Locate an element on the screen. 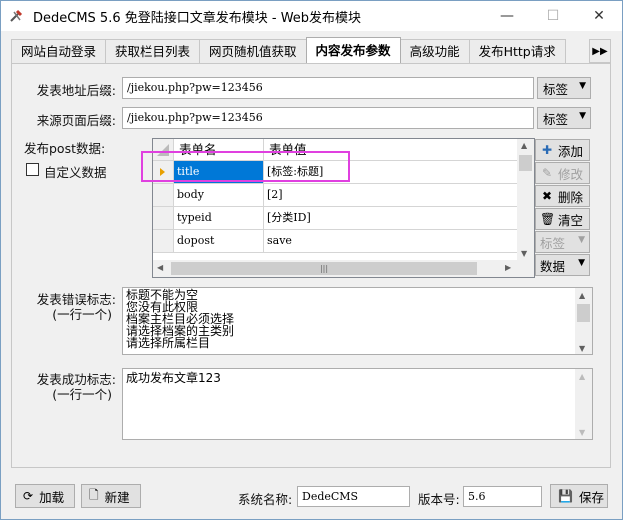  close-button: ✕ is located at coordinates (599, 16).